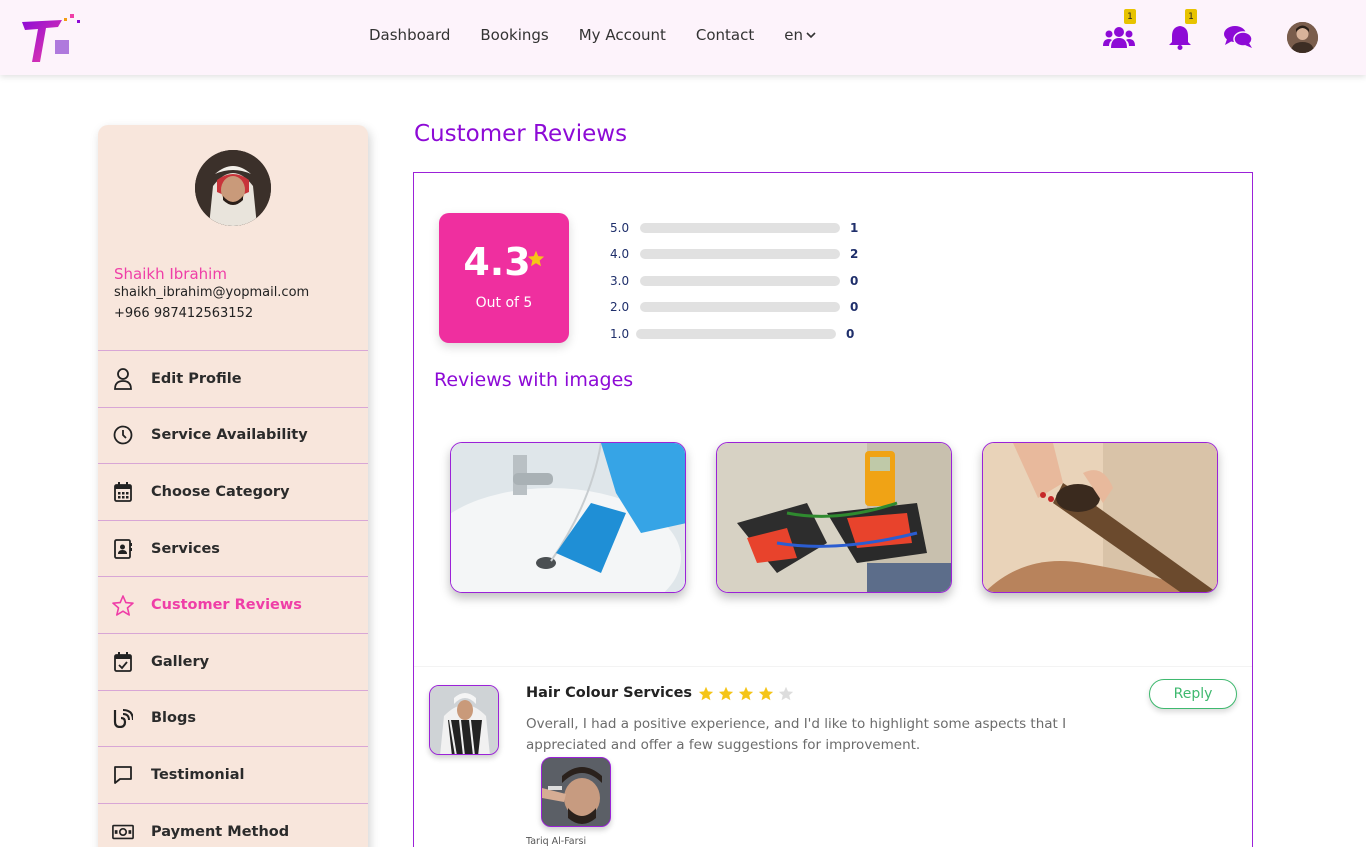 The height and width of the screenshot is (847, 1366). I want to click on chevron-down-icon, so click(811, 35).